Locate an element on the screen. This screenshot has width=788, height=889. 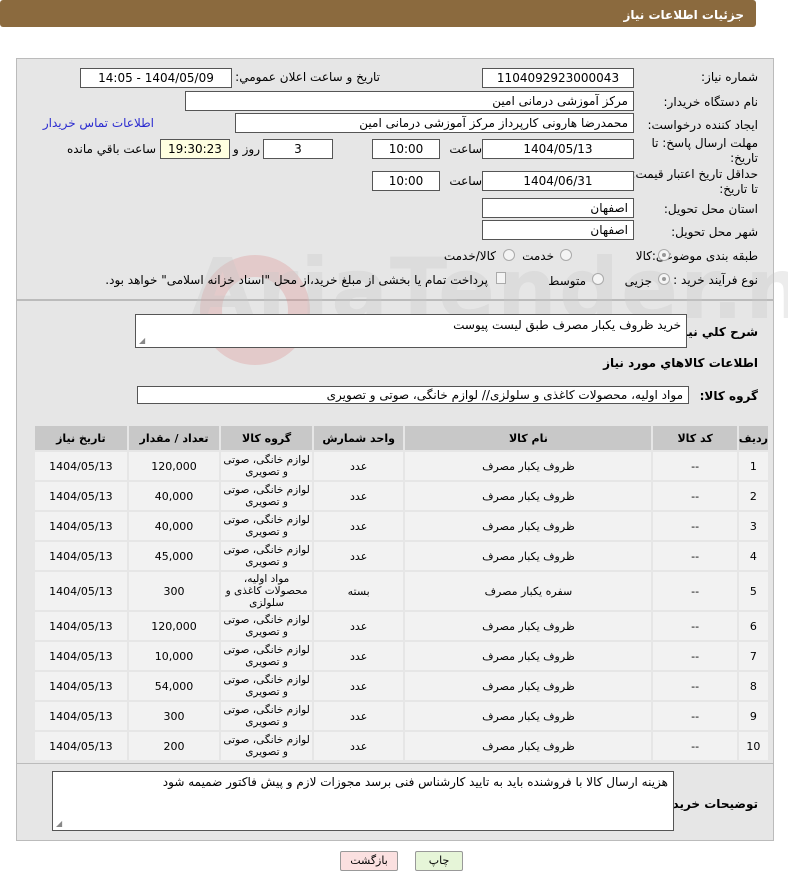
deadline-time-field: 10:00 is located at coordinates (406, 149).